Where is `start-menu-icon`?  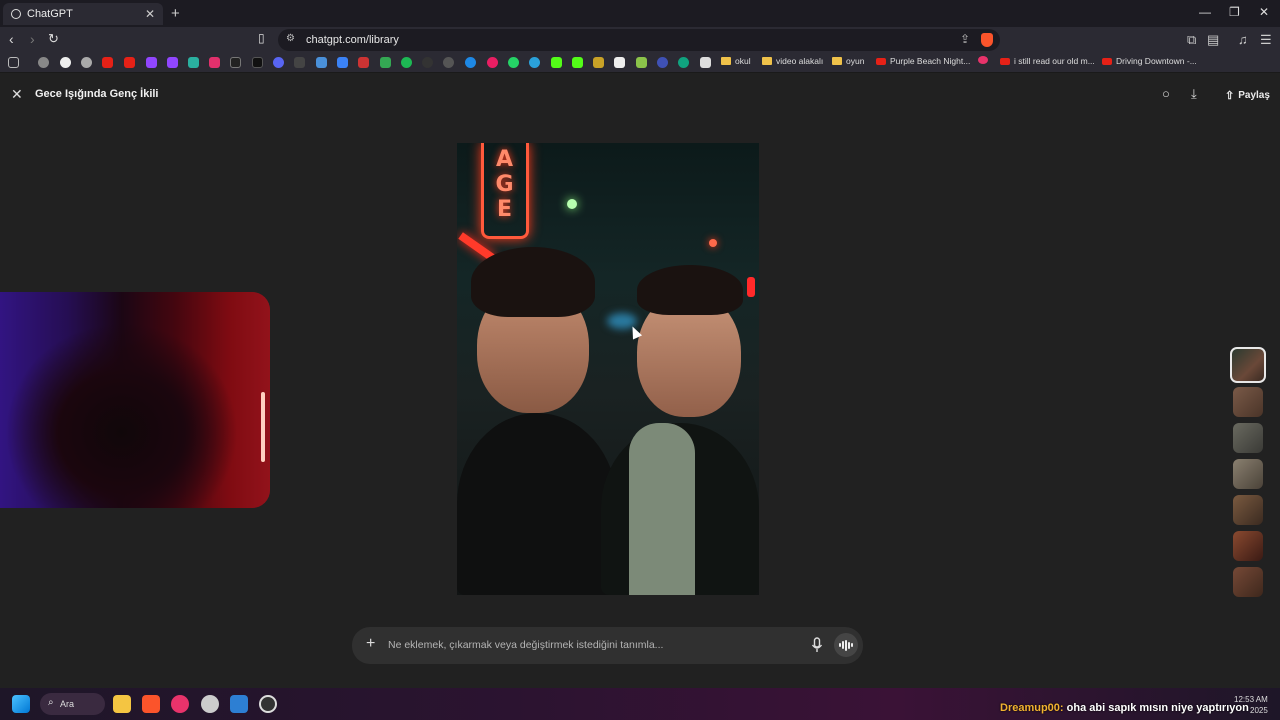
start-menu-icon is located at coordinates (21, 704).